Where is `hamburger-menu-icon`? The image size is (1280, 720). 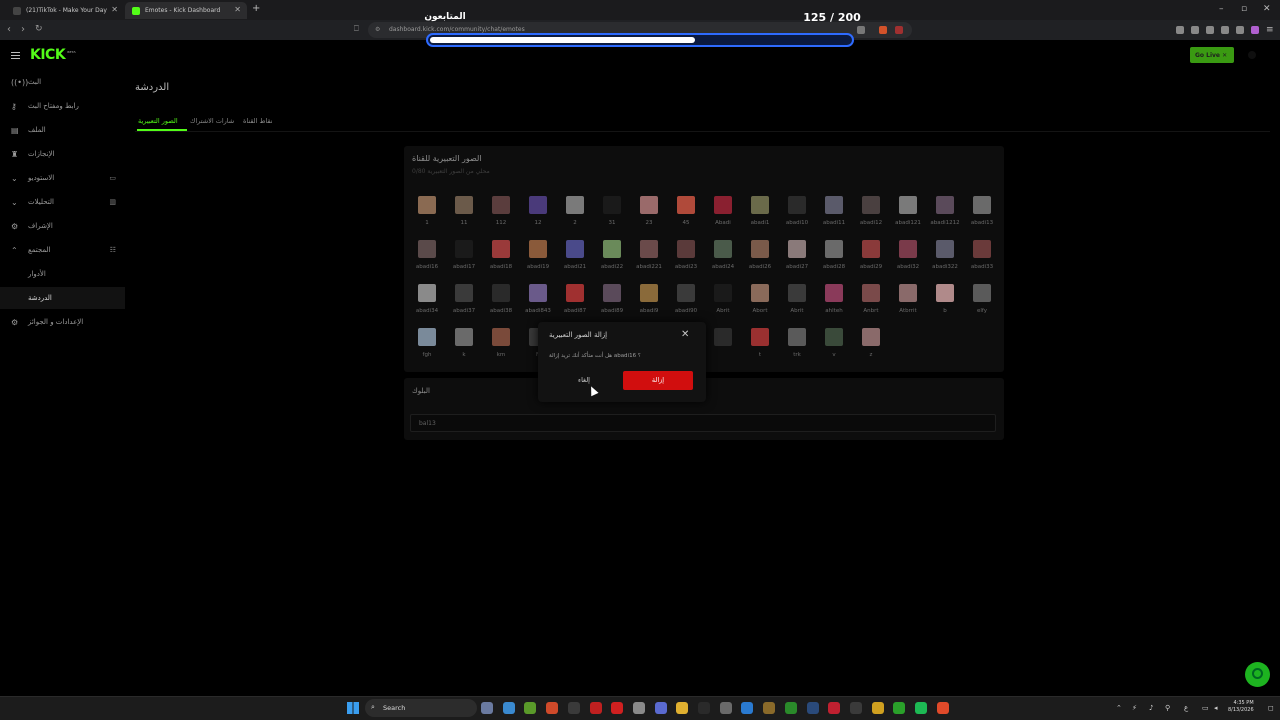
hamburger-menu-icon is located at coordinates (15, 55).